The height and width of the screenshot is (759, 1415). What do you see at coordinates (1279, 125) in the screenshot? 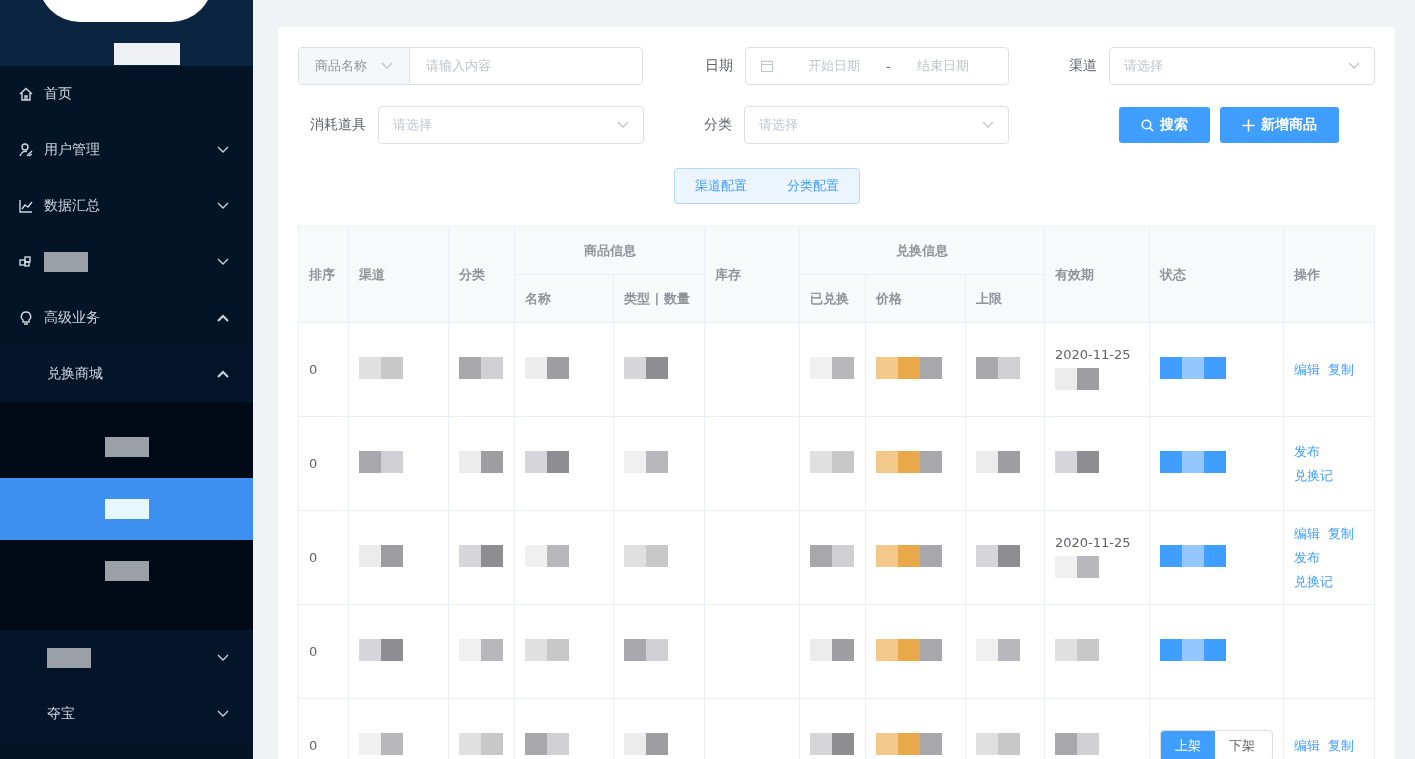
I see `add-button: 新增商品` at bounding box center [1279, 125].